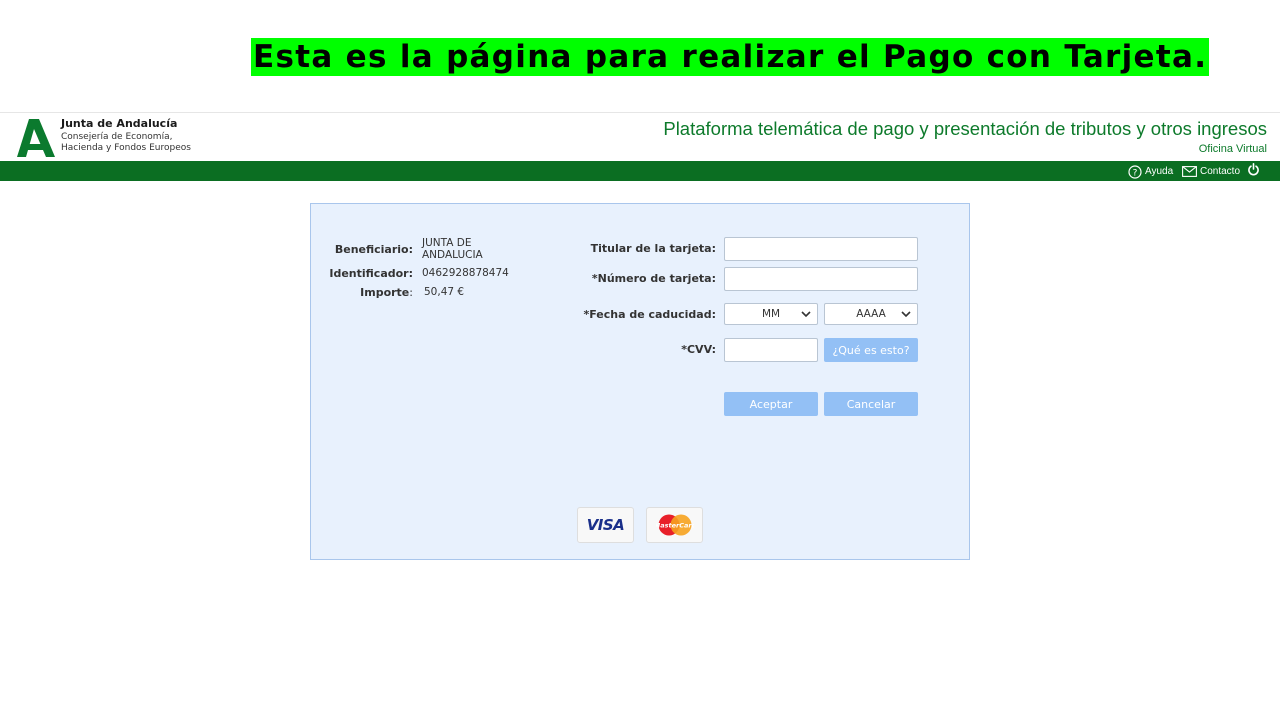 The width and height of the screenshot is (1280, 720). Describe the element at coordinates (640, 171) in the screenshot. I see `nav-bar: ? Ayuda Contacto` at that location.